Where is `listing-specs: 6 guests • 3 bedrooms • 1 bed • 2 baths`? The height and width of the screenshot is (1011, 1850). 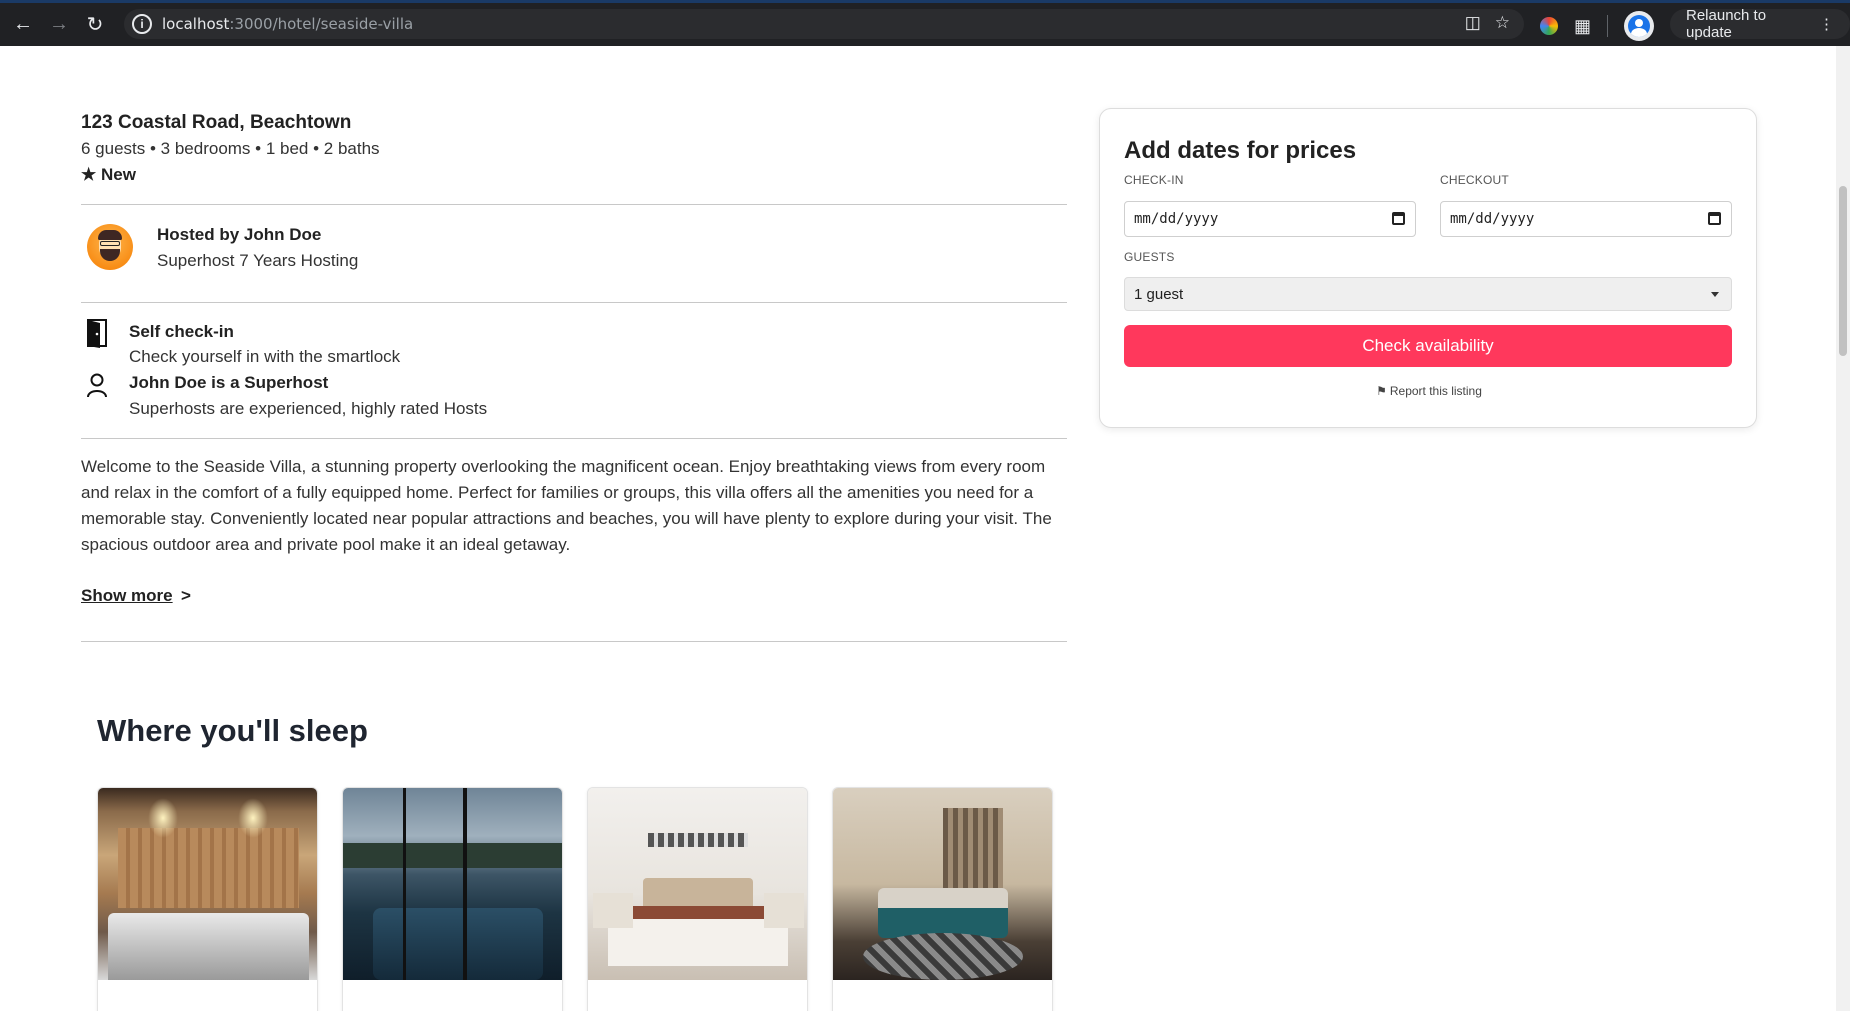 listing-specs: 6 guests • 3 bedrooms • 1 bed • 2 baths is located at coordinates (230, 148).